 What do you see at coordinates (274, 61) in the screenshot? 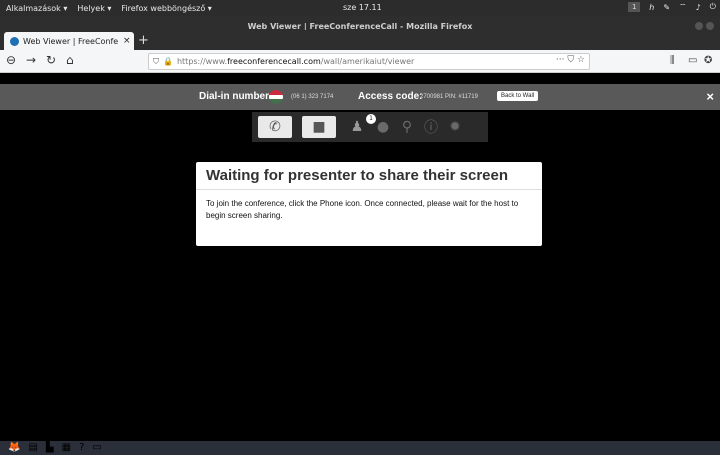
I see `url-host: freeconferencecall.com` at bounding box center [274, 61].